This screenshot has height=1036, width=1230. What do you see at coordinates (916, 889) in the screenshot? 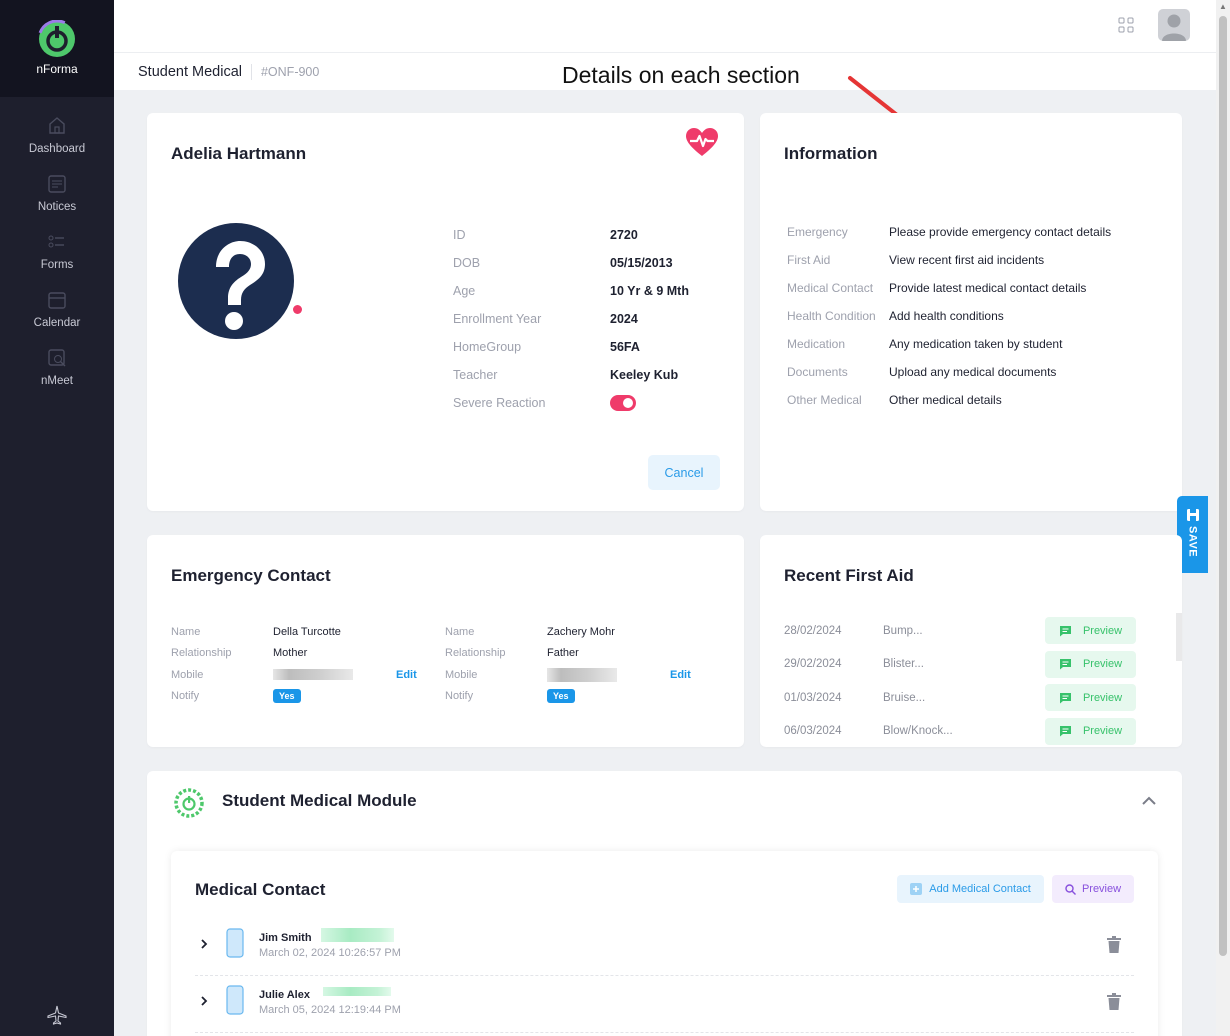
I see `plus-square-icon` at bounding box center [916, 889].